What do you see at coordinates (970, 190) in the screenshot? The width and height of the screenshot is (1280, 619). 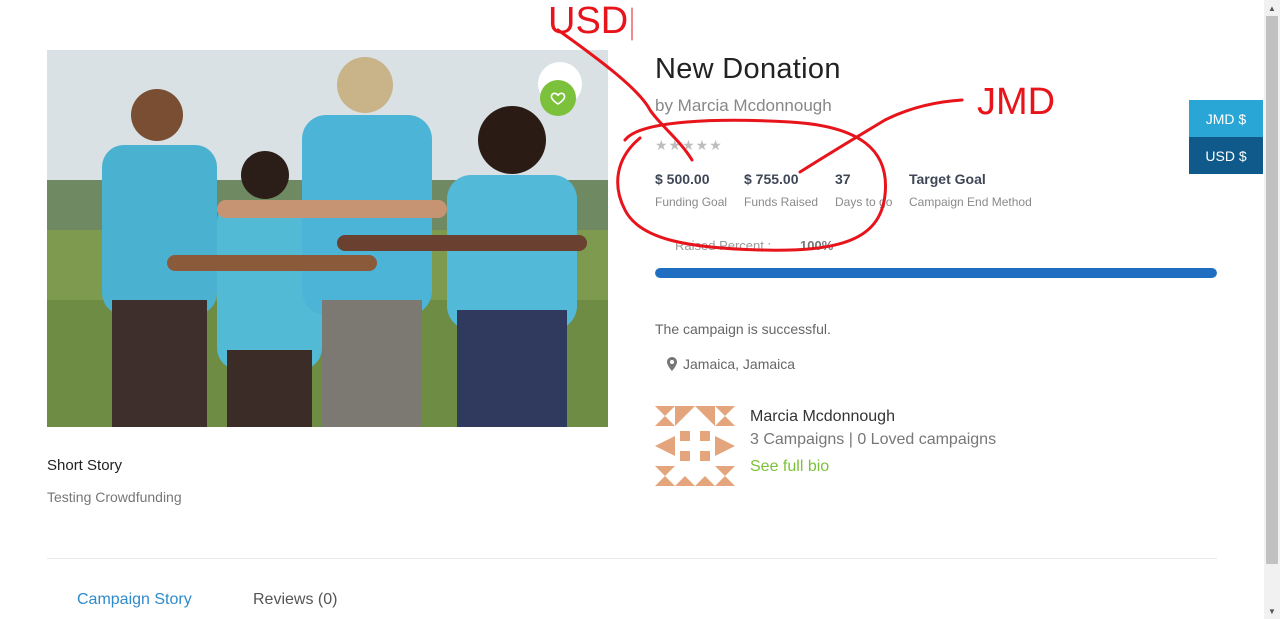 I see `end-method-stat: Target Goal Campaign End Method` at bounding box center [970, 190].